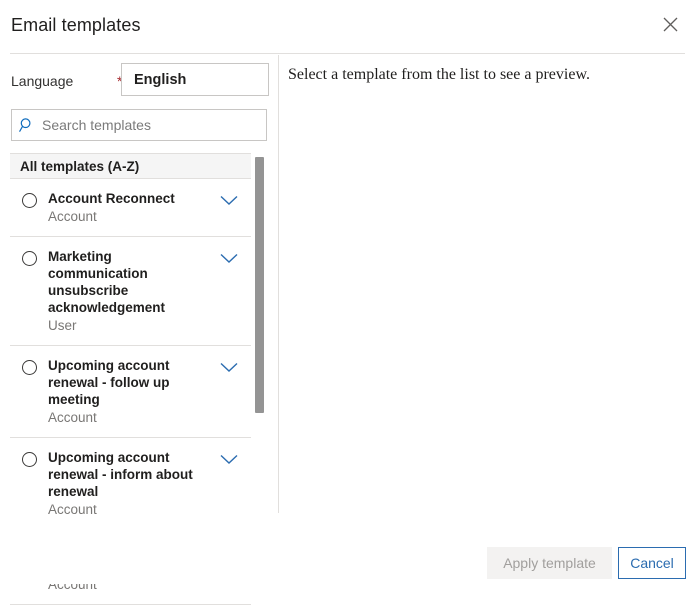 The image size is (694, 605). I want to click on search-input, so click(147, 125).